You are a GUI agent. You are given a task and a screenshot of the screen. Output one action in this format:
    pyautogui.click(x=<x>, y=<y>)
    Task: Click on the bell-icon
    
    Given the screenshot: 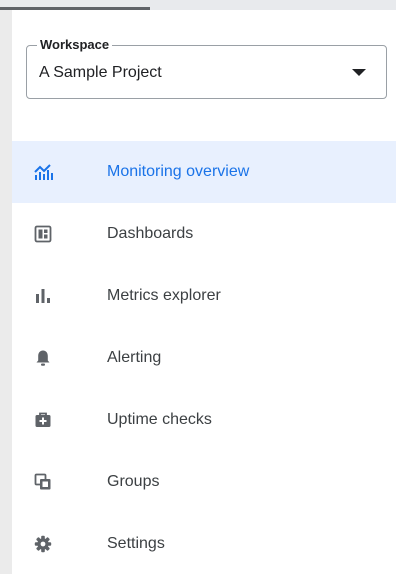 What is the action you would take?
    pyautogui.click(x=43, y=358)
    